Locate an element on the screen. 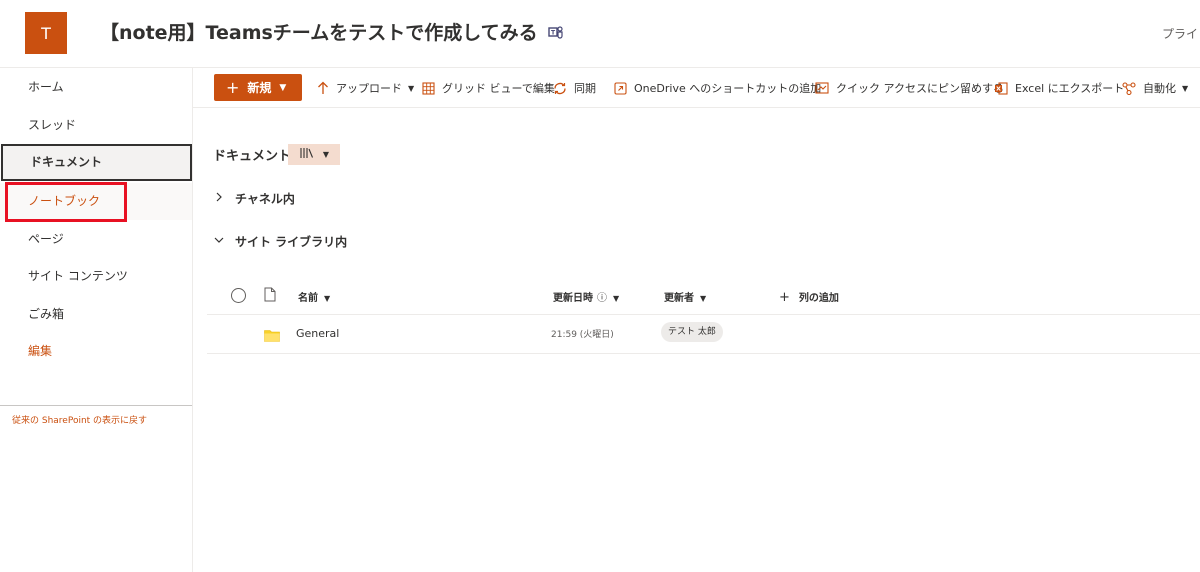 The width and height of the screenshot is (1200, 572). new-button: + 新規 ▼ is located at coordinates (258, 87).